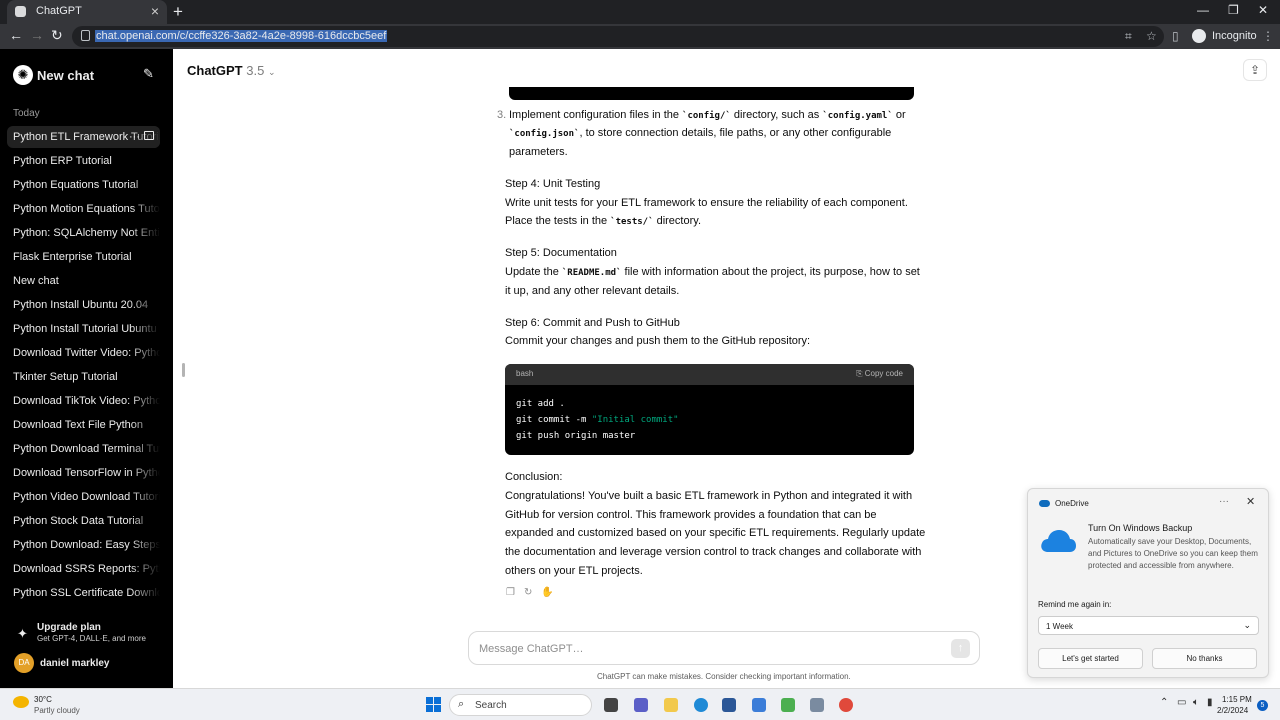 Image resolution: width=1280 pixels, height=720 pixels. I want to click on lets-get-started-button: Let's get started, so click(1090, 658).